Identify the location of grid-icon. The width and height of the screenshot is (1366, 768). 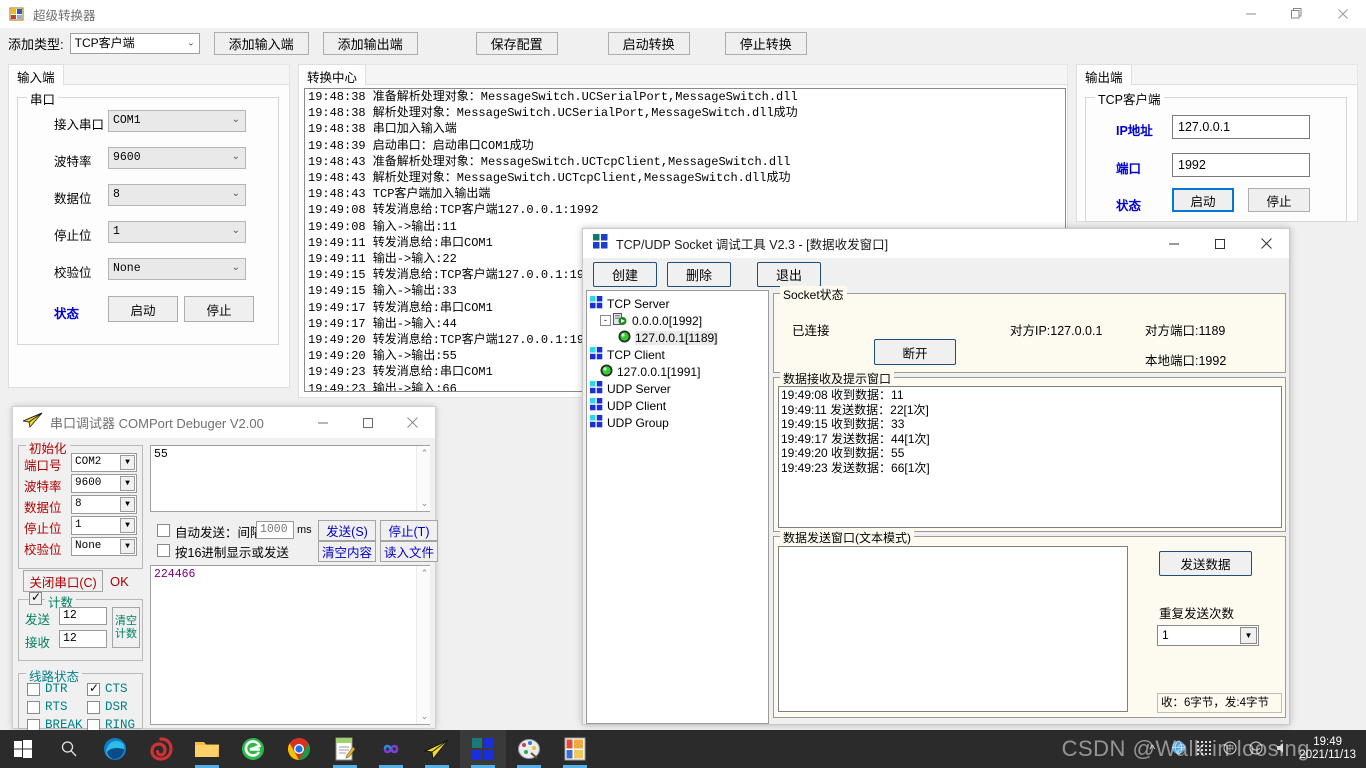
(1204, 749).